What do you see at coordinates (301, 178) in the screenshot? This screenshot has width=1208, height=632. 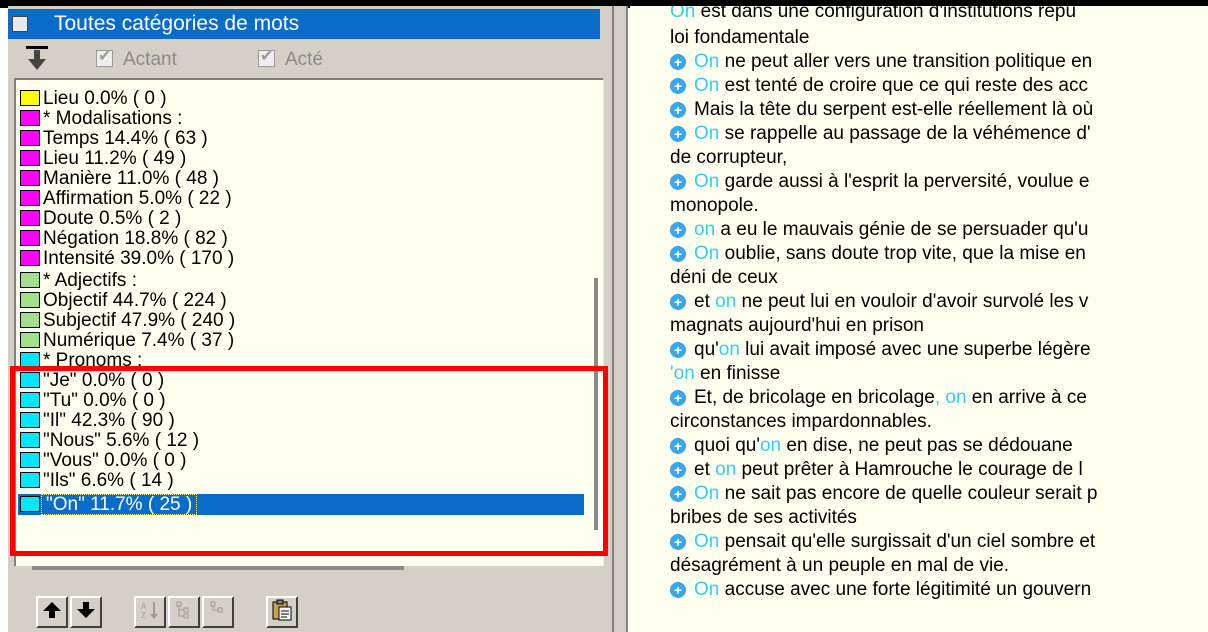 I see `category-item: Manière 11.0% ( 48 )` at bounding box center [301, 178].